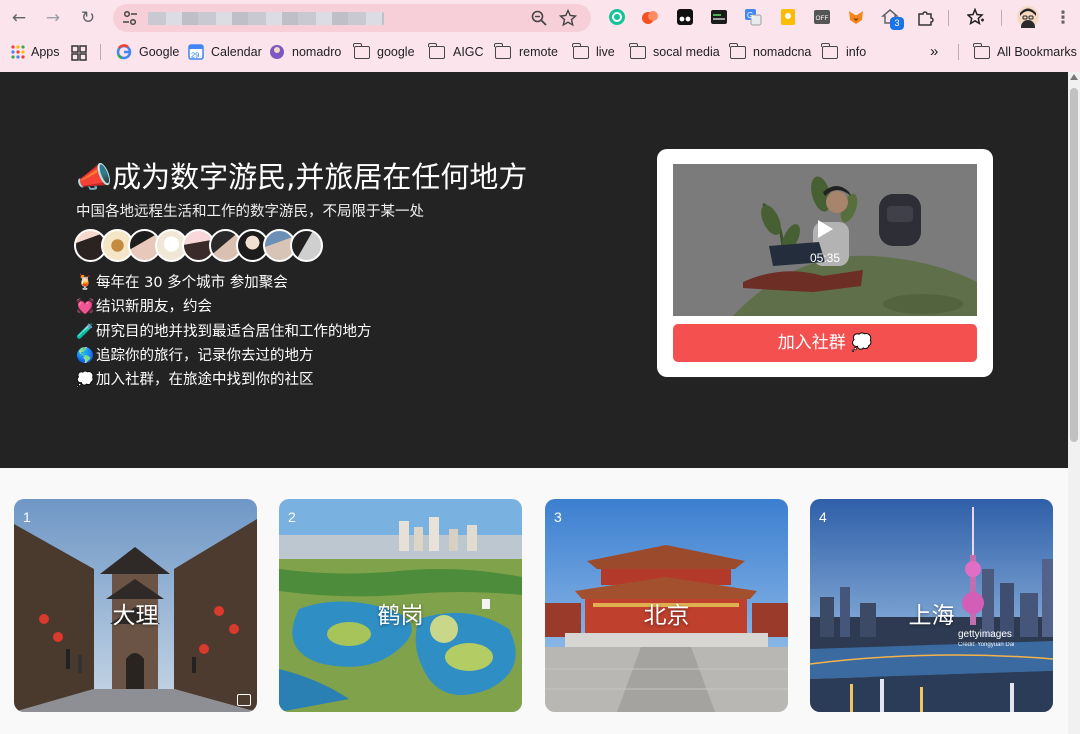 This screenshot has width=1080, height=734. Describe the element at coordinates (85, 307) in the screenshot. I see `heart-icon: 💓` at that location.